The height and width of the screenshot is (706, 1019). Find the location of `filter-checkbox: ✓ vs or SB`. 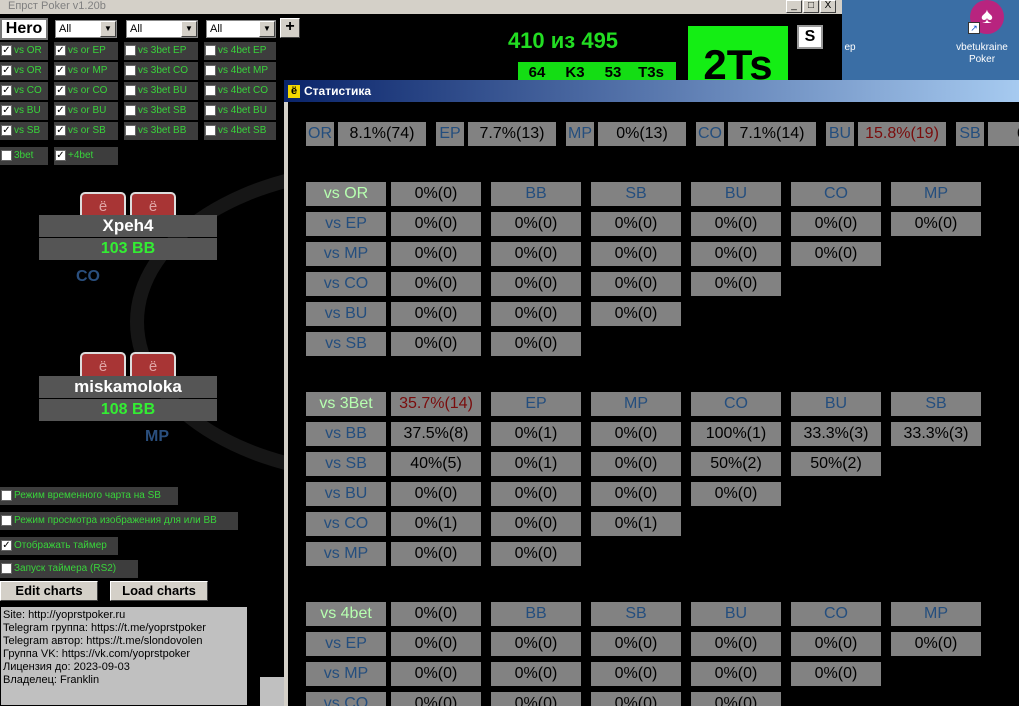

filter-checkbox: ✓ vs or SB is located at coordinates (86, 131).